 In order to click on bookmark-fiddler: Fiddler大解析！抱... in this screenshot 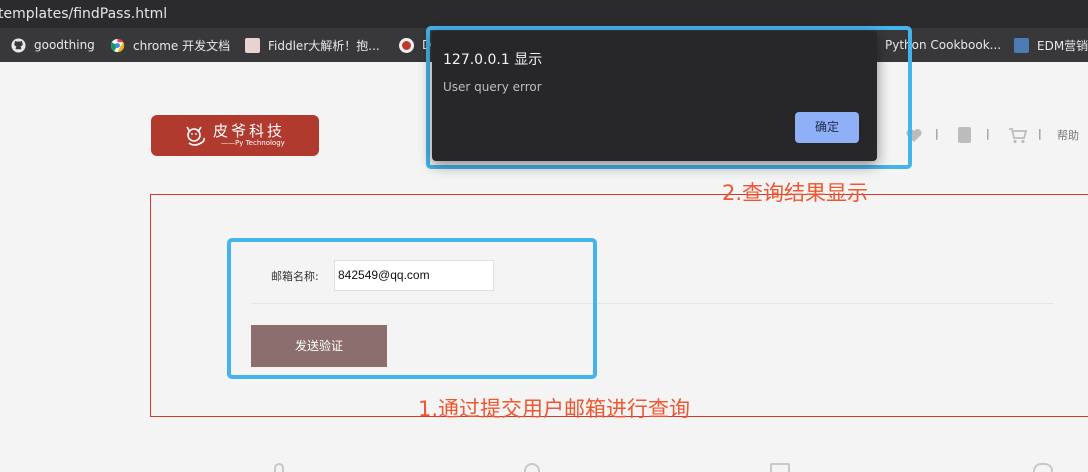, I will do `click(312, 45)`.